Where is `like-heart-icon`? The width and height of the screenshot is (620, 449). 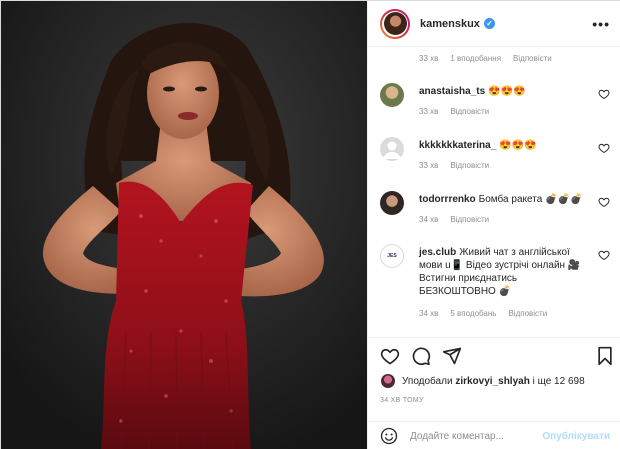
like-heart-icon is located at coordinates (390, 356).